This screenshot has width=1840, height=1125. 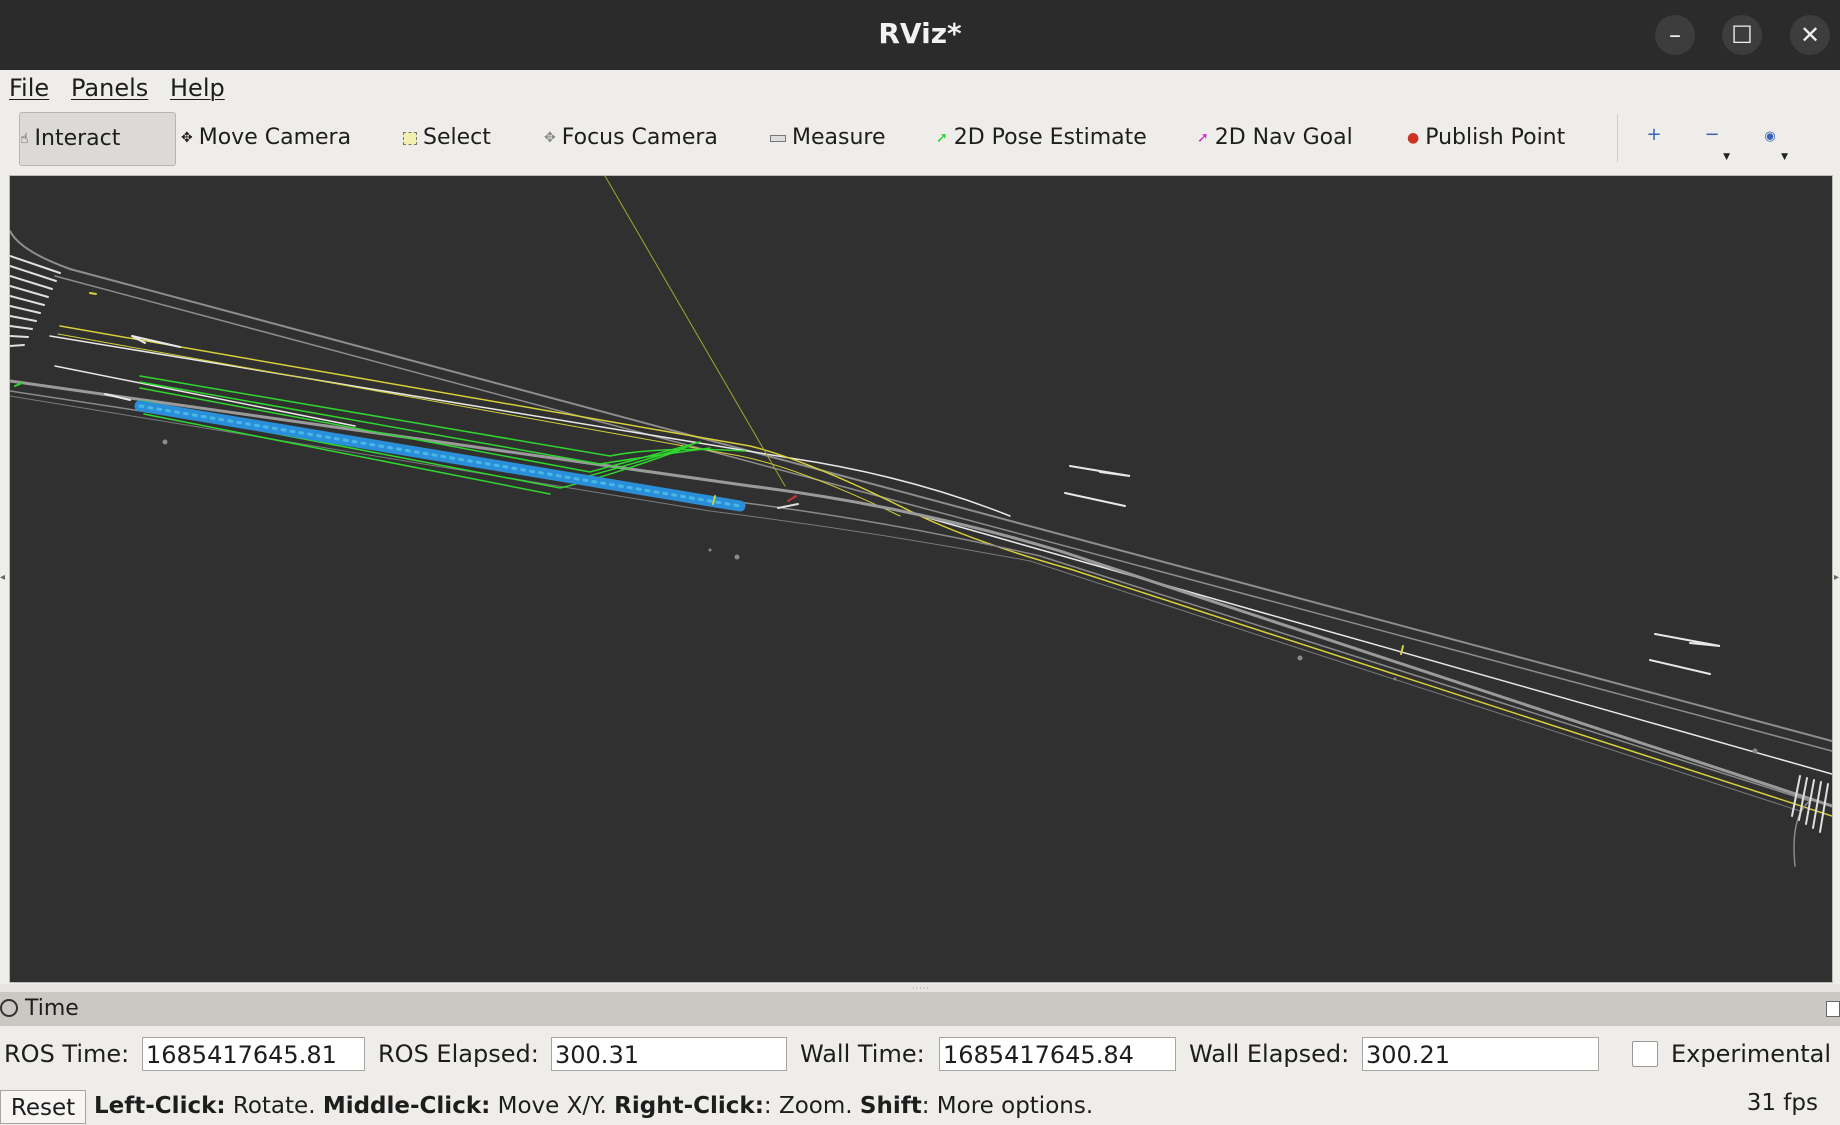 What do you see at coordinates (187, 138) in the screenshot?
I see `move-icon: ✥` at bounding box center [187, 138].